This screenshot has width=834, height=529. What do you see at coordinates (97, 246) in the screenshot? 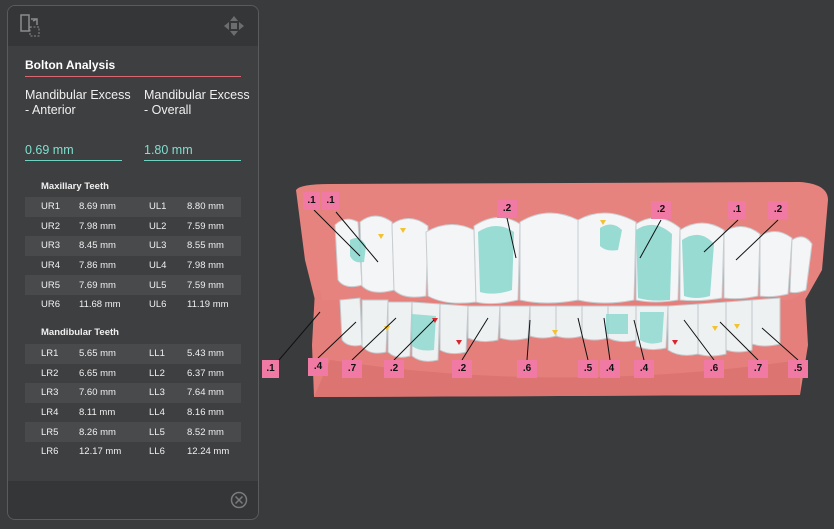
I see `tooth-width: 8.45 mm` at bounding box center [97, 246].